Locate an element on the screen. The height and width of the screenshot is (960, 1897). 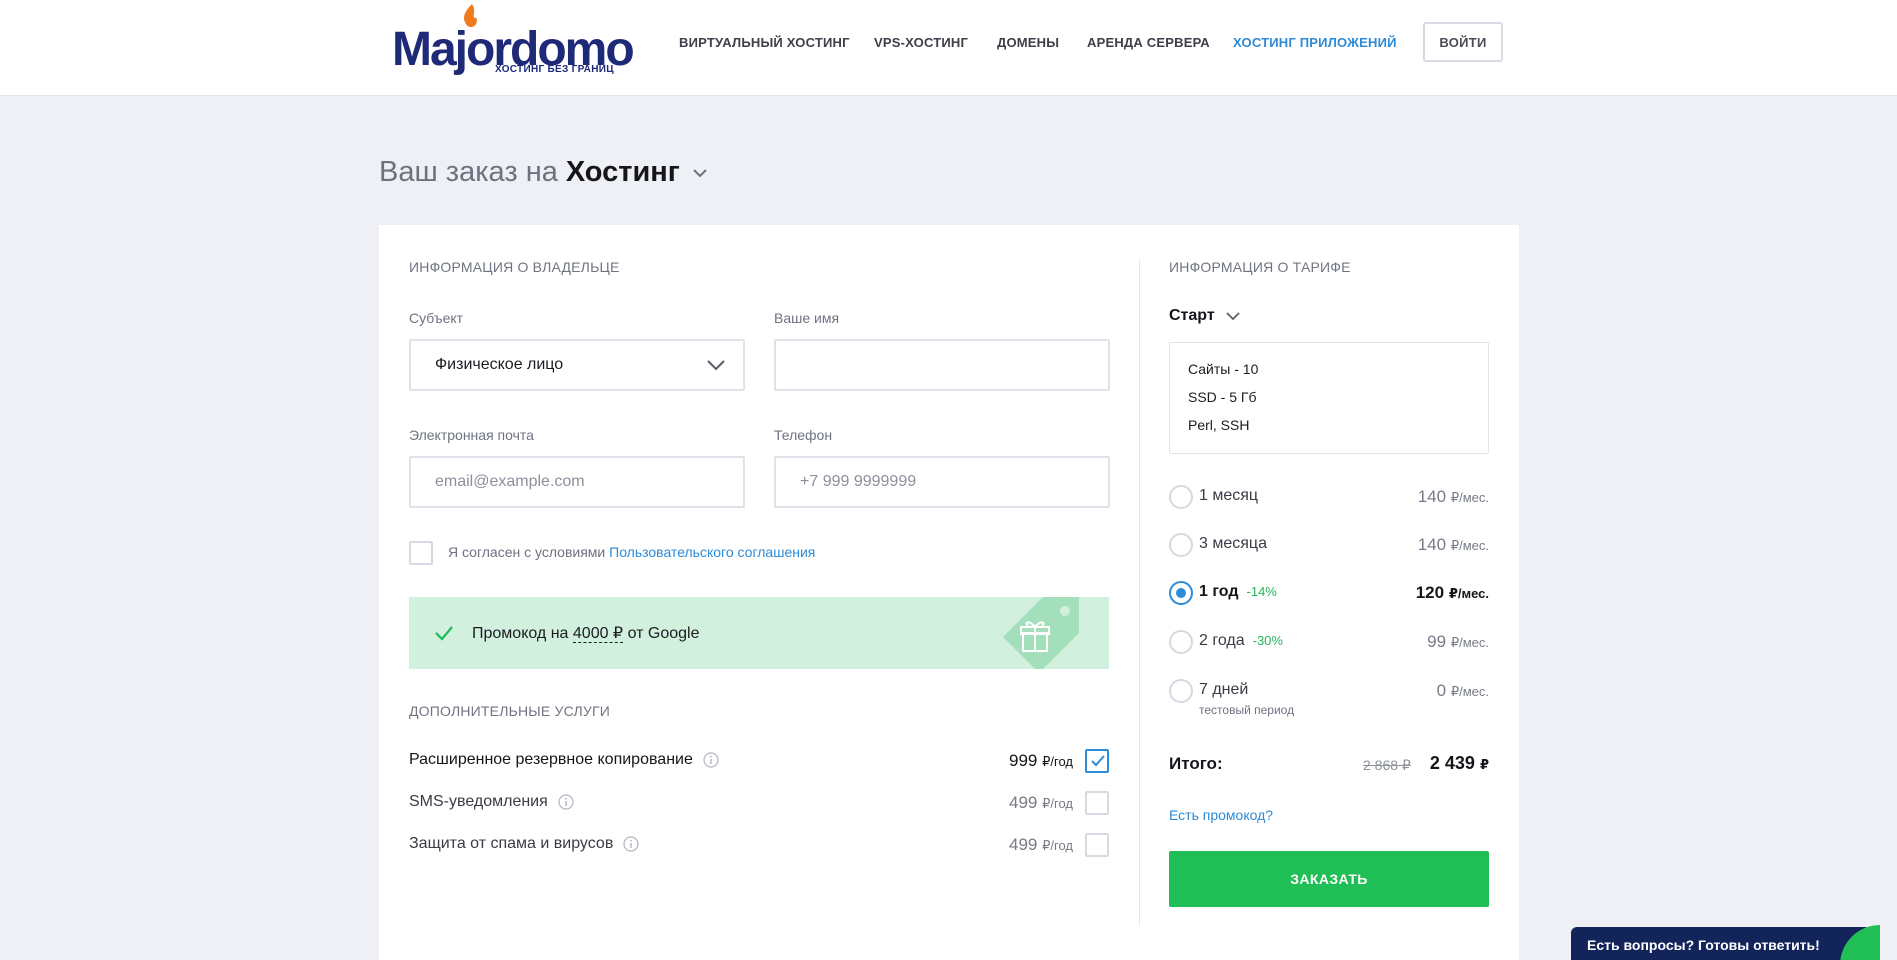
email-label: Электронная почта is located at coordinates (471, 435).